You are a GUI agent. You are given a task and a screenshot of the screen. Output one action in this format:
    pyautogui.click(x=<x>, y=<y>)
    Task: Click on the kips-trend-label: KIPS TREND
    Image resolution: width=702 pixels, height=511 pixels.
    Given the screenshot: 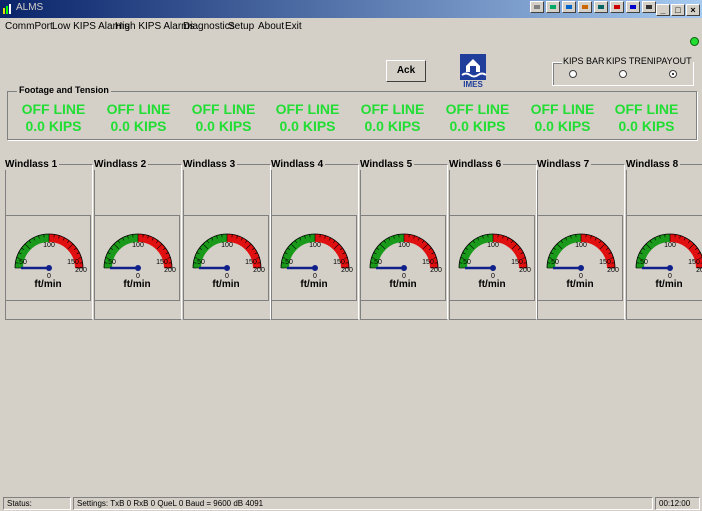 What is the action you would take?
    pyautogui.click(x=633, y=61)
    